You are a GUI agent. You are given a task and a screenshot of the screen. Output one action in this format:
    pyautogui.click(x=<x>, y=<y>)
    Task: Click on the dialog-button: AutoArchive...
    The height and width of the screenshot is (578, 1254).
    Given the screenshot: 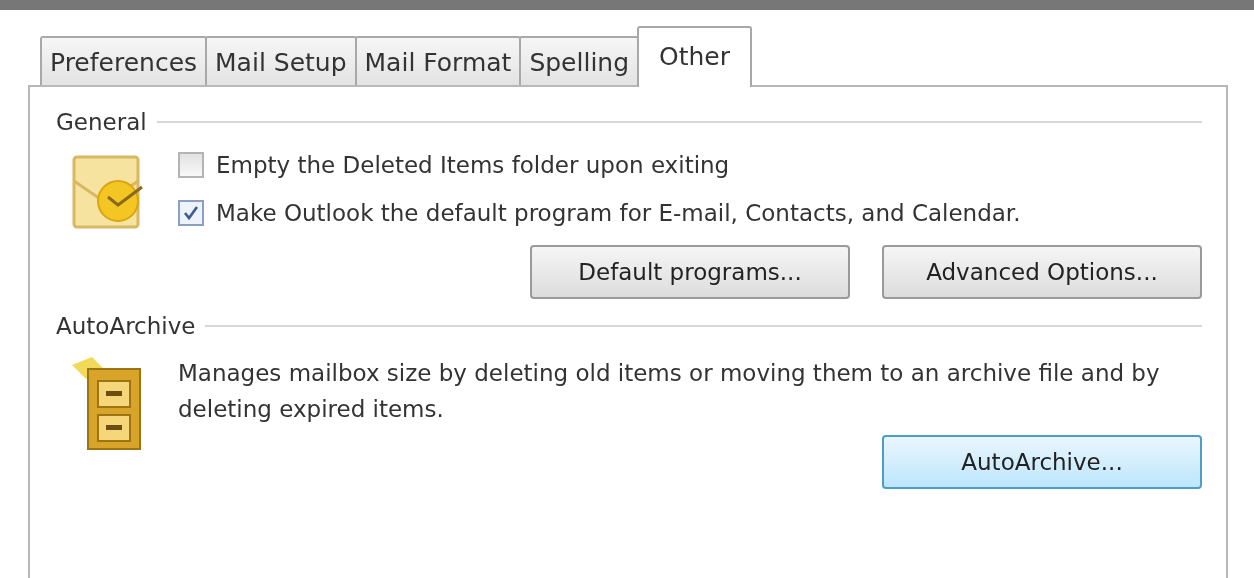 What is the action you would take?
    pyautogui.click(x=1042, y=462)
    